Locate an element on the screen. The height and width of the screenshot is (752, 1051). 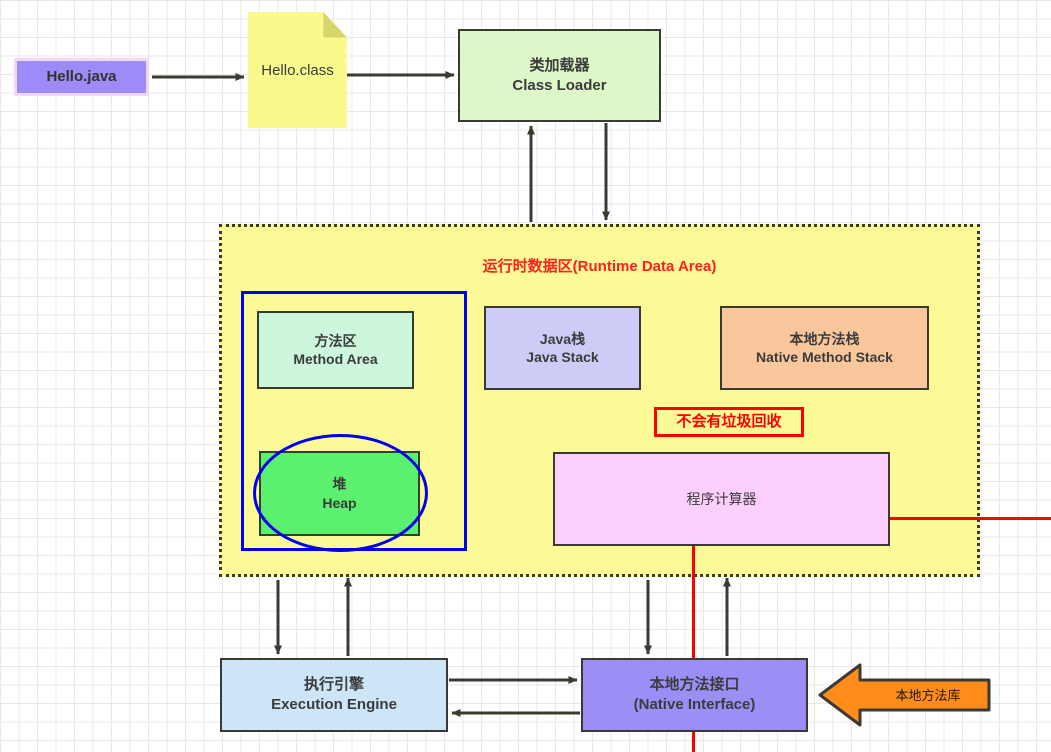
method-area-label-cn: 方法区 is located at coordinates (335, 340).